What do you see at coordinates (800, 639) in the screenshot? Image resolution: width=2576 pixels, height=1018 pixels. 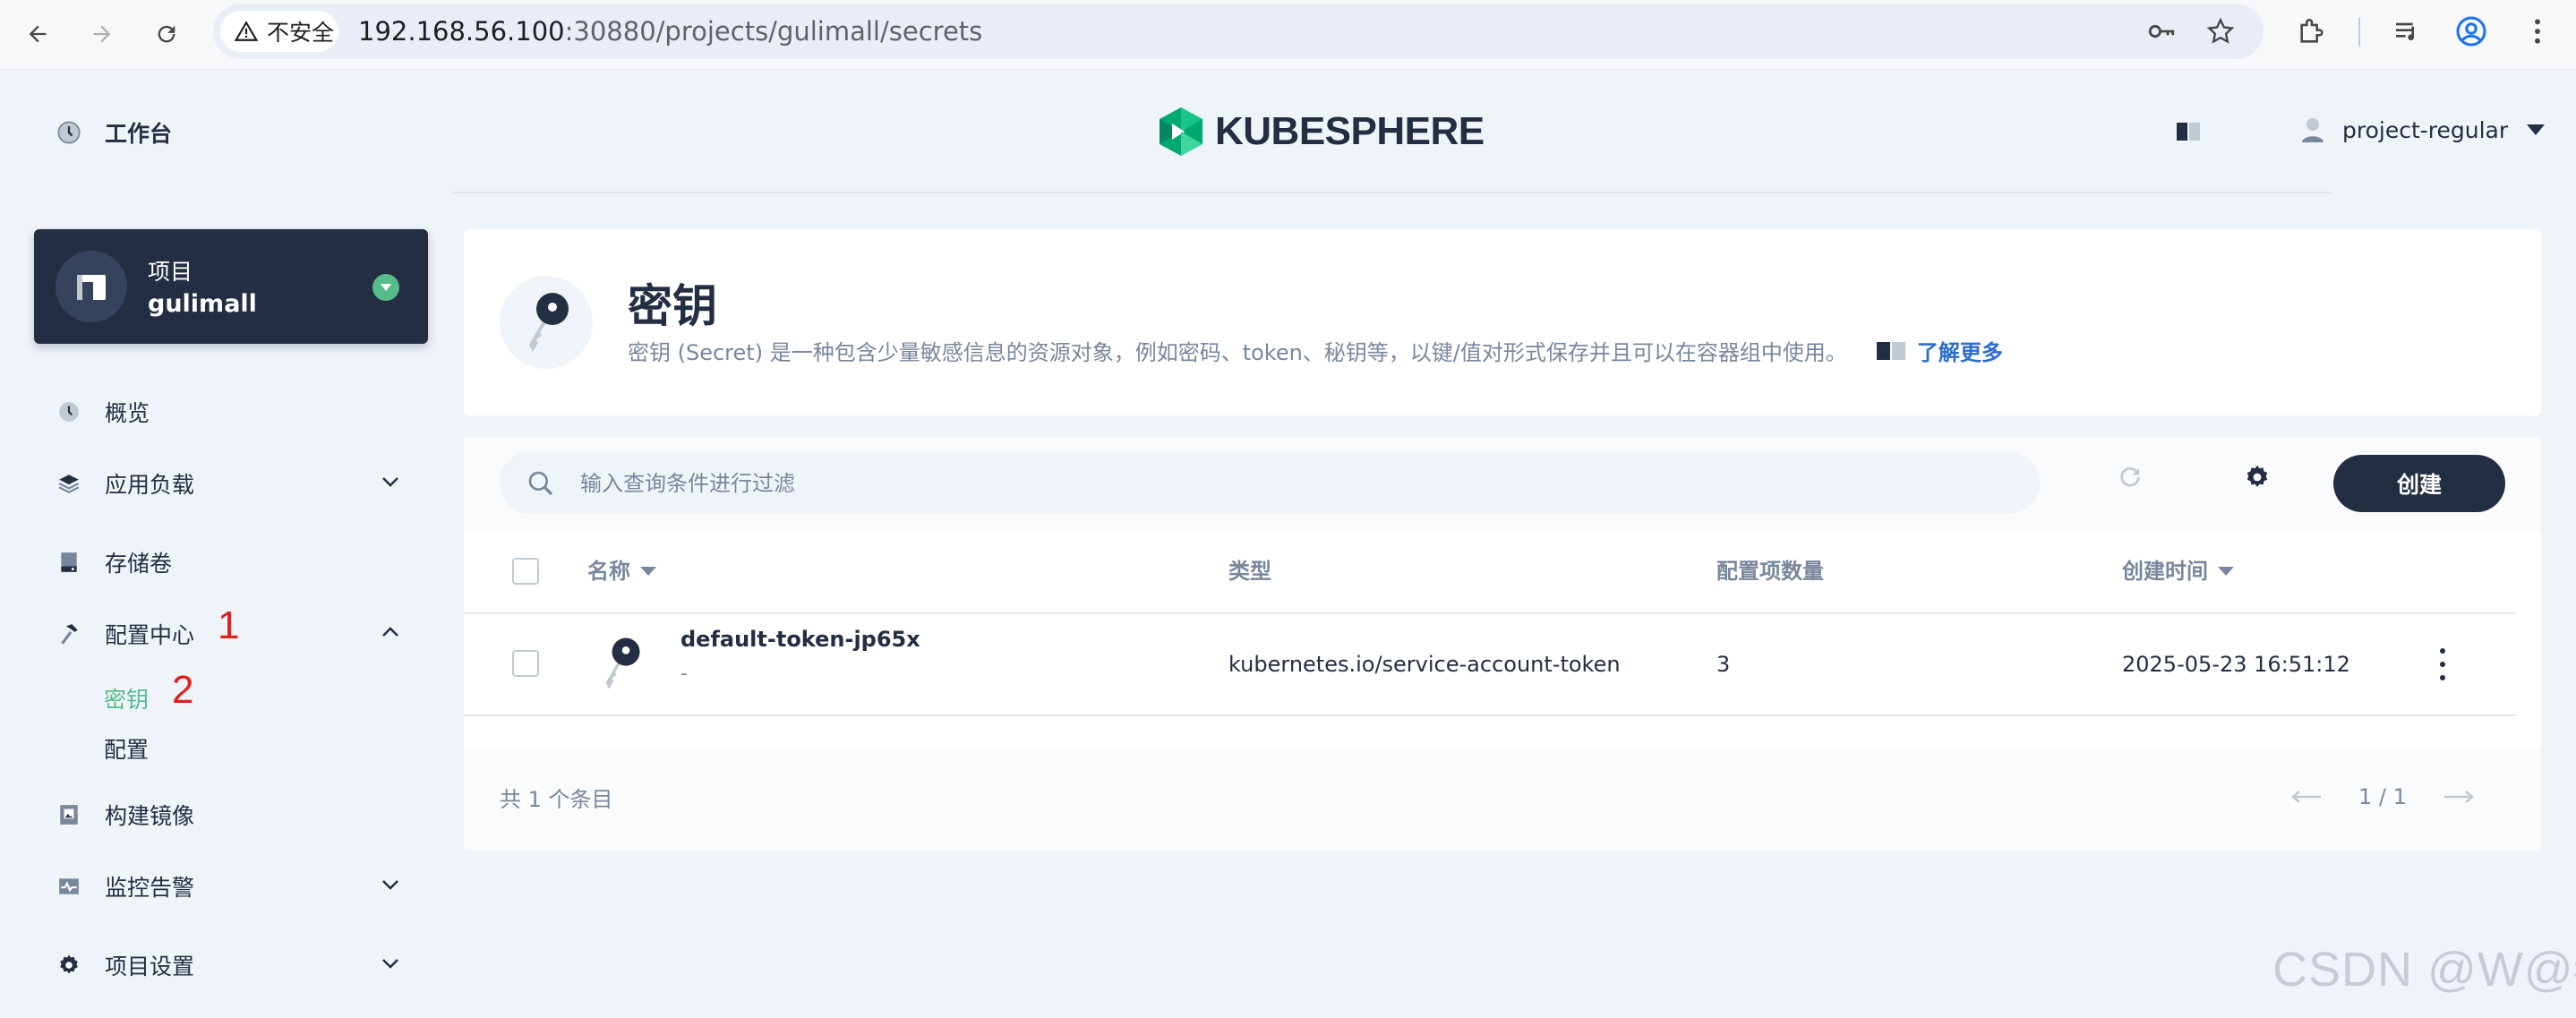 I see `secret-name-link: default-token-jp65x` at bounding box center [800, 639].